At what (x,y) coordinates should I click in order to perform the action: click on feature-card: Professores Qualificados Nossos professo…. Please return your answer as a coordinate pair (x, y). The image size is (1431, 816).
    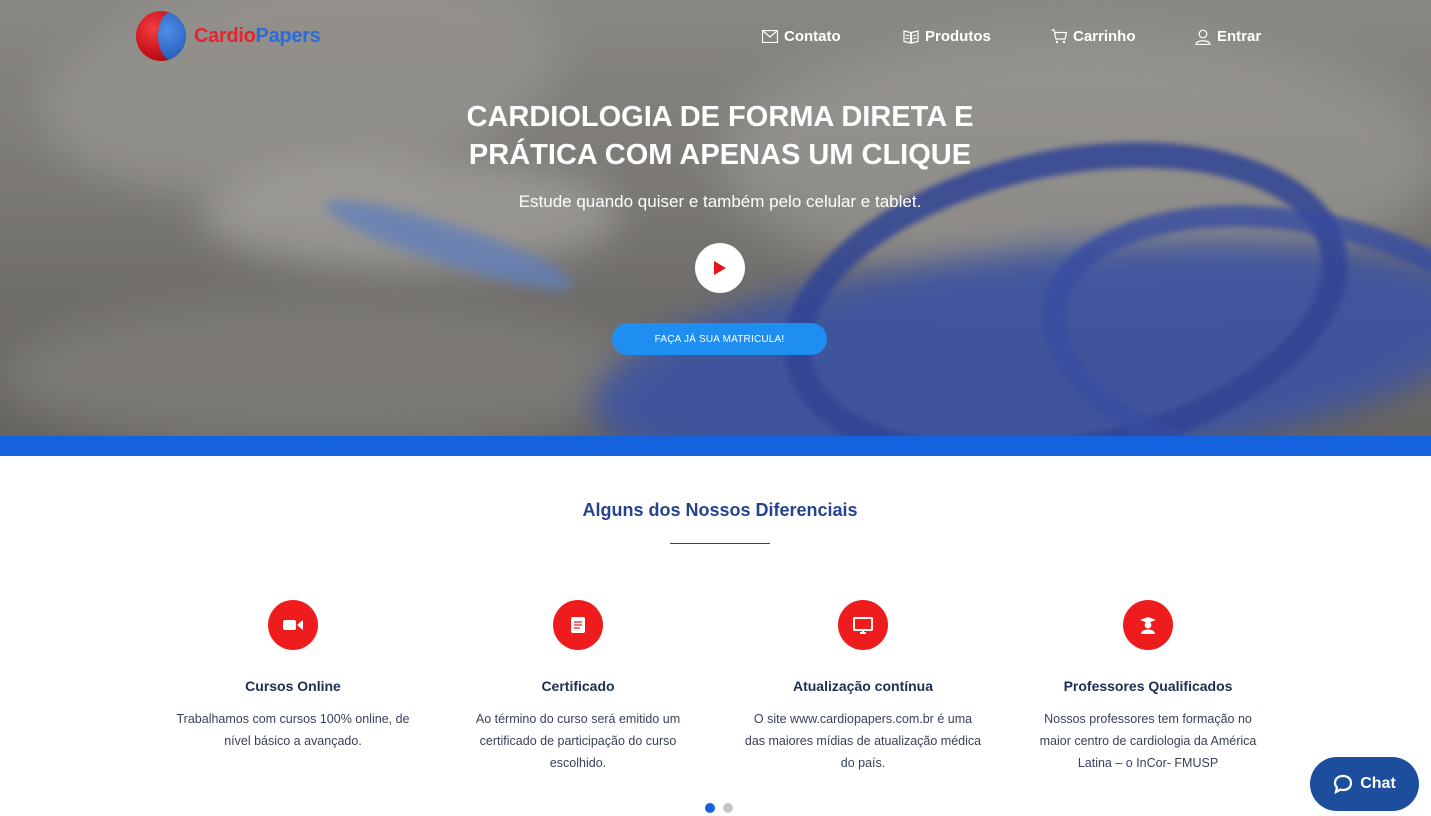
    Looking at the image, I should click on (1148, 687).